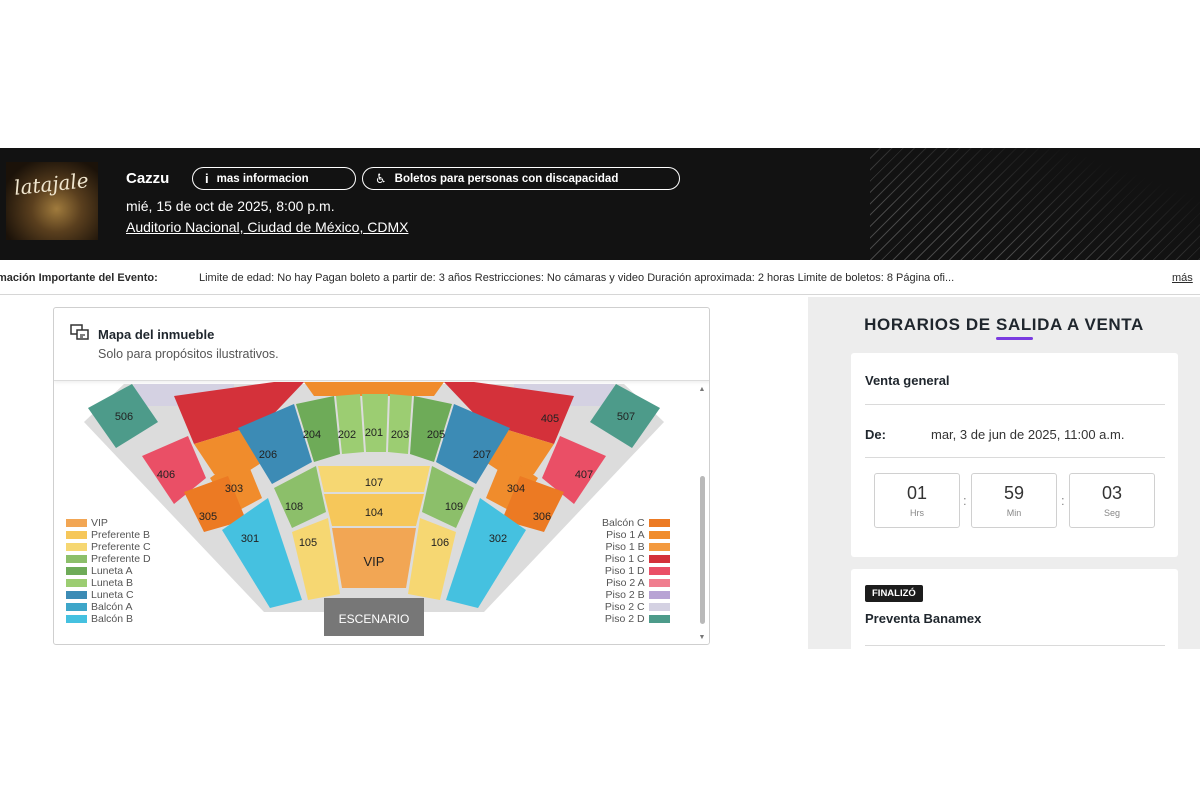 This screenshot has height=795, width=1200. What do you see at coordinates (374, 433) in the screenshot?
I see `label-201: 201` at bounding box center [374, 433].